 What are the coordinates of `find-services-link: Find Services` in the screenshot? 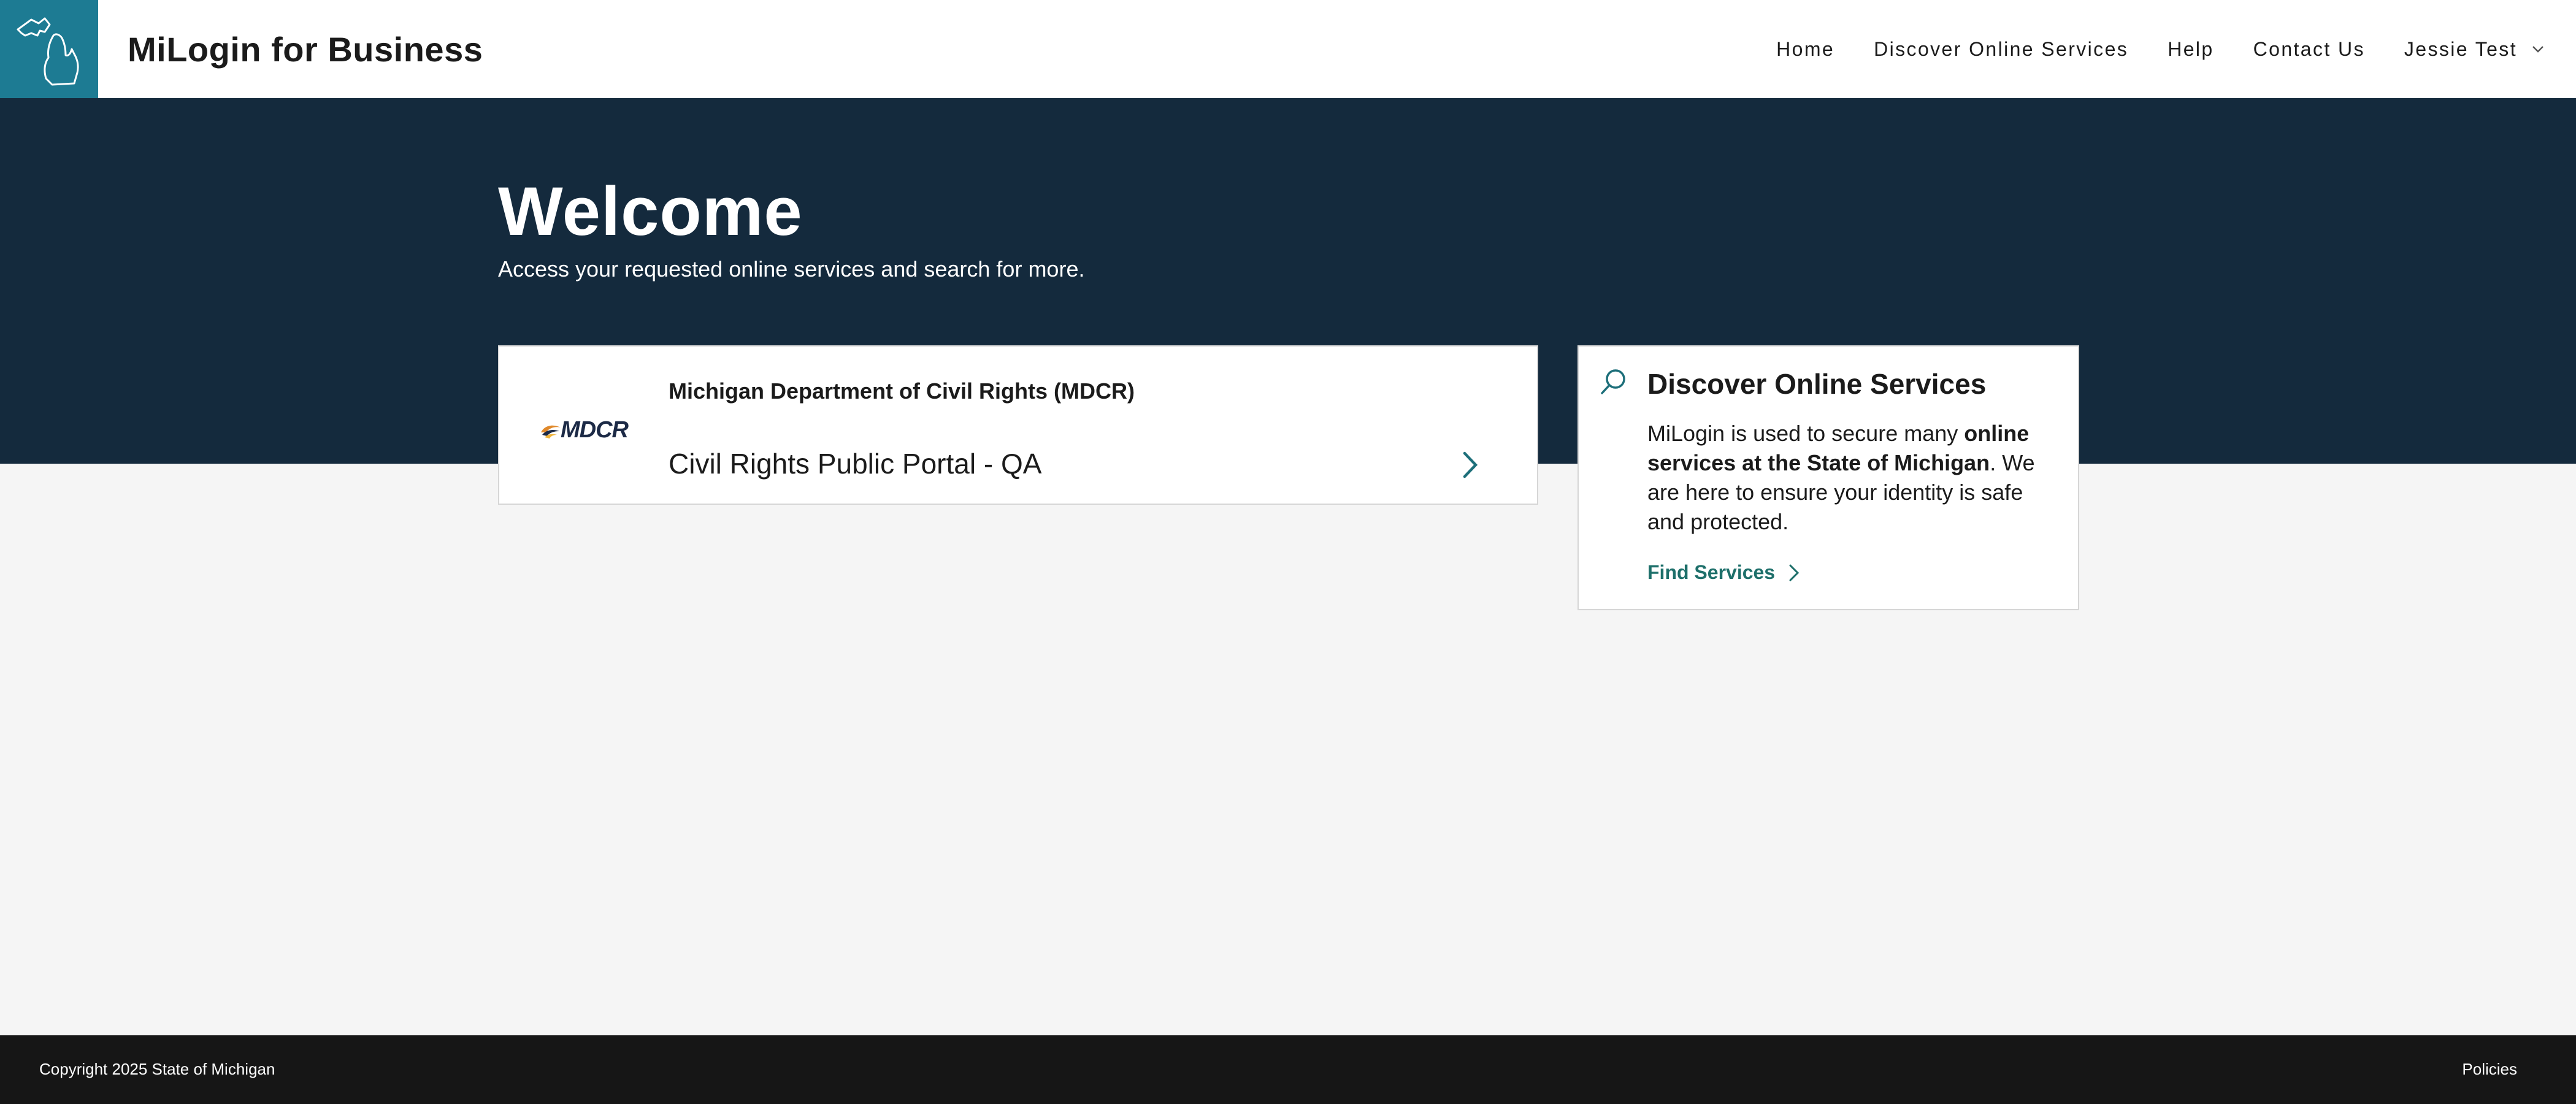 It's located at (1723, 572).